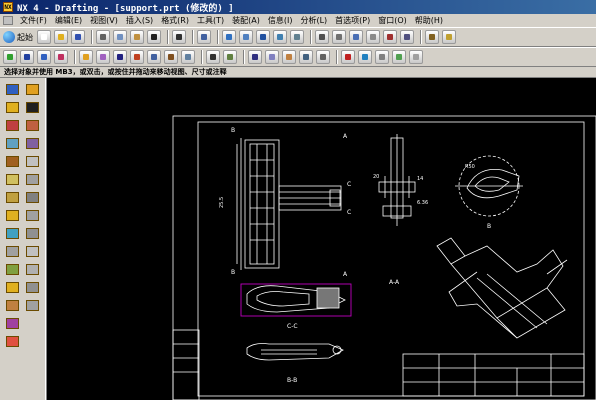 Image resolution: width=596 pixels, height=400 pixels. I want to click on view-style-icon, so click(390, 37).